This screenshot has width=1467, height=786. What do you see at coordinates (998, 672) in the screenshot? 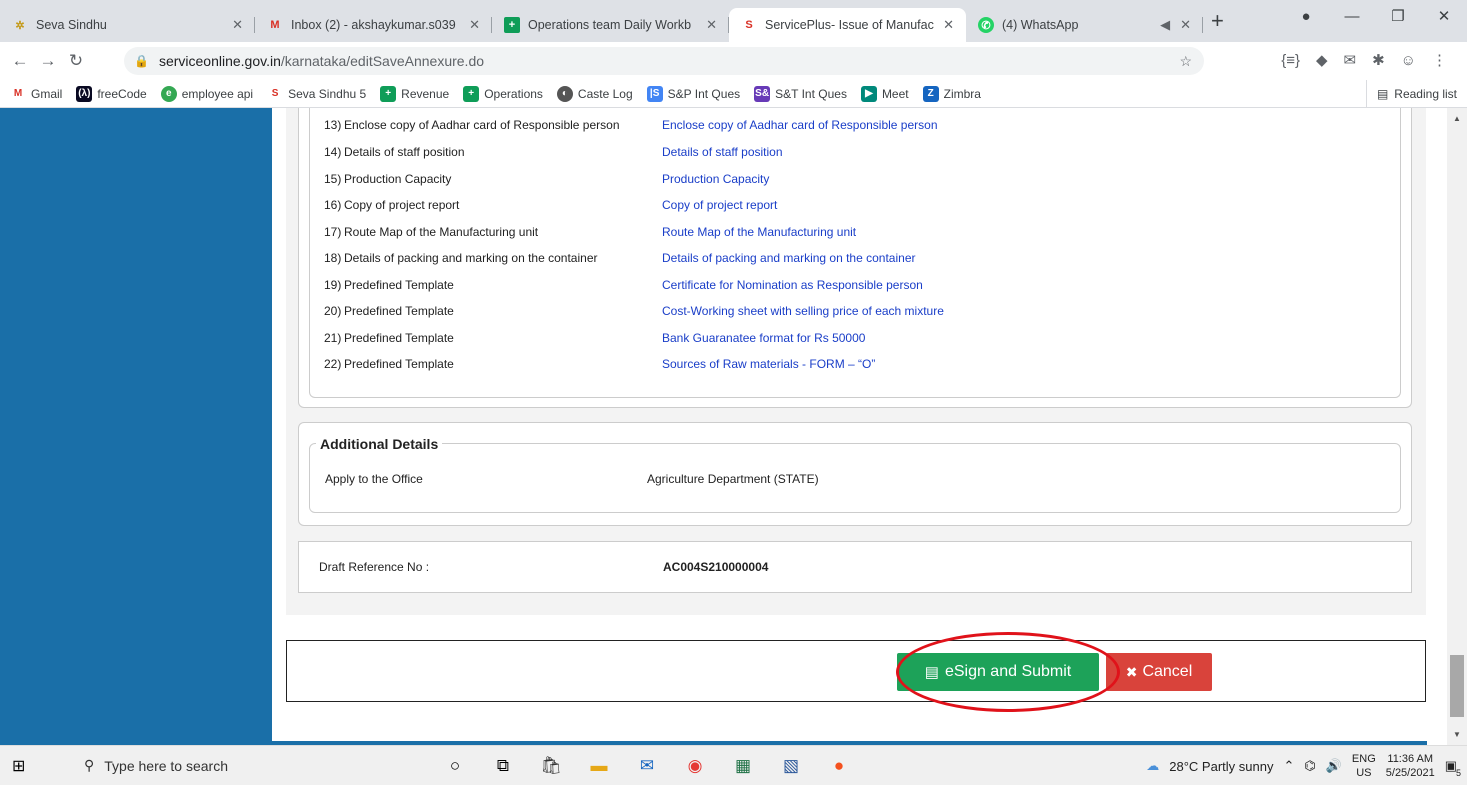
I see `esign-submit-button: ▤ eSign and Submit` at bounding box center [998, 672].